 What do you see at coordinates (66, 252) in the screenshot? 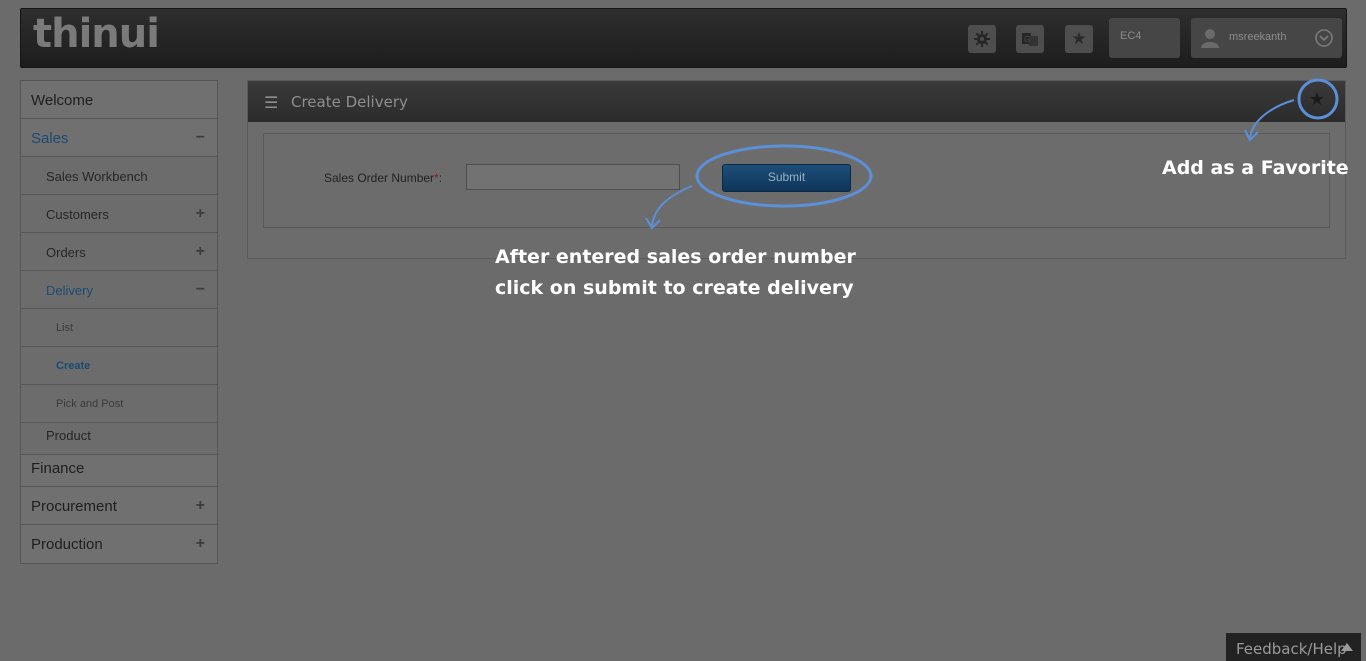
I see `sidebar-item-label: Orders` at bounding box center [66, 252].